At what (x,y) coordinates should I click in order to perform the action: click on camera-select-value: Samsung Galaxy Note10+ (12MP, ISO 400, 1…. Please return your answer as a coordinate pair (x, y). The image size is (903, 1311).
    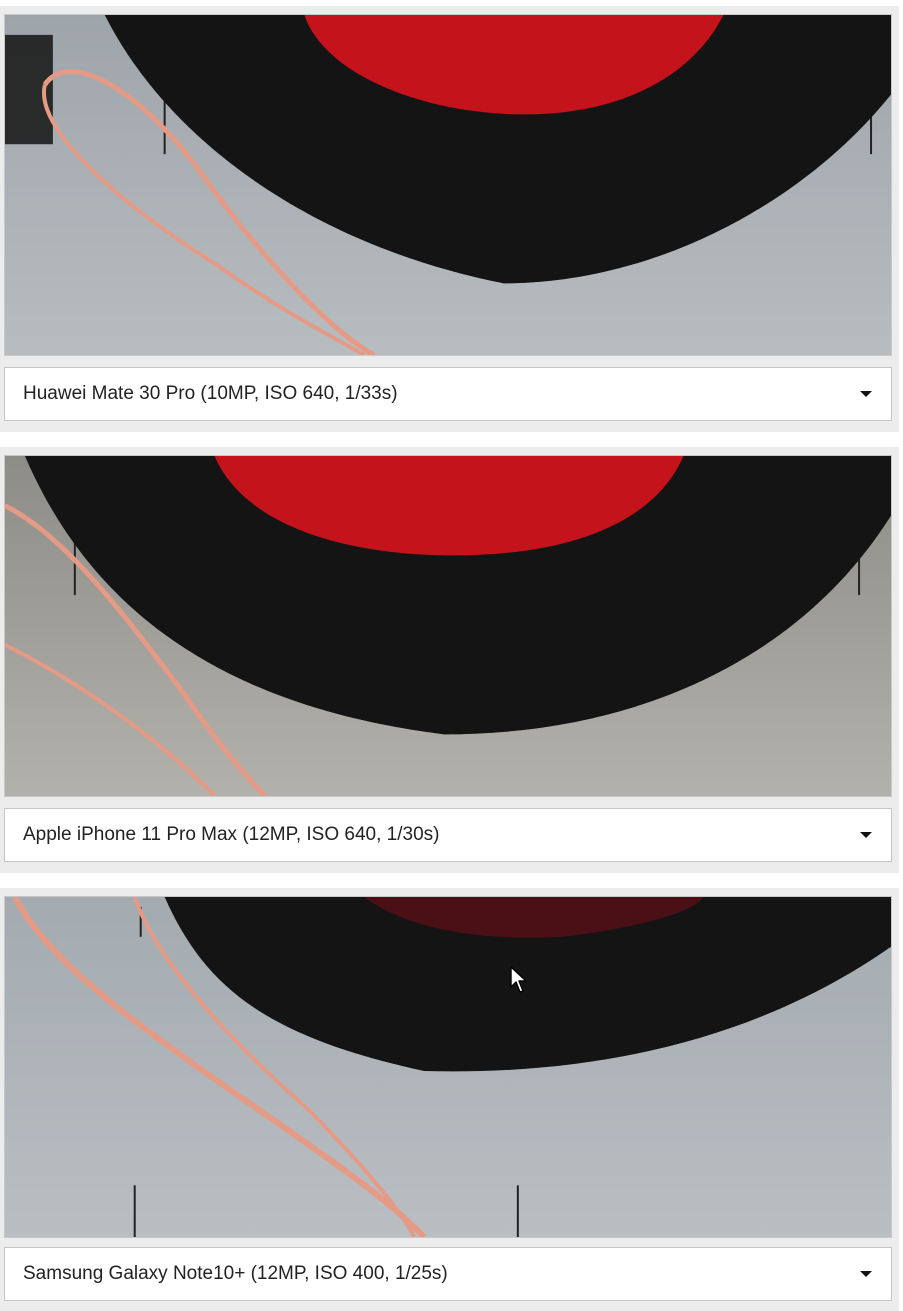
    Looking at the image, I should click on (235, 1273).